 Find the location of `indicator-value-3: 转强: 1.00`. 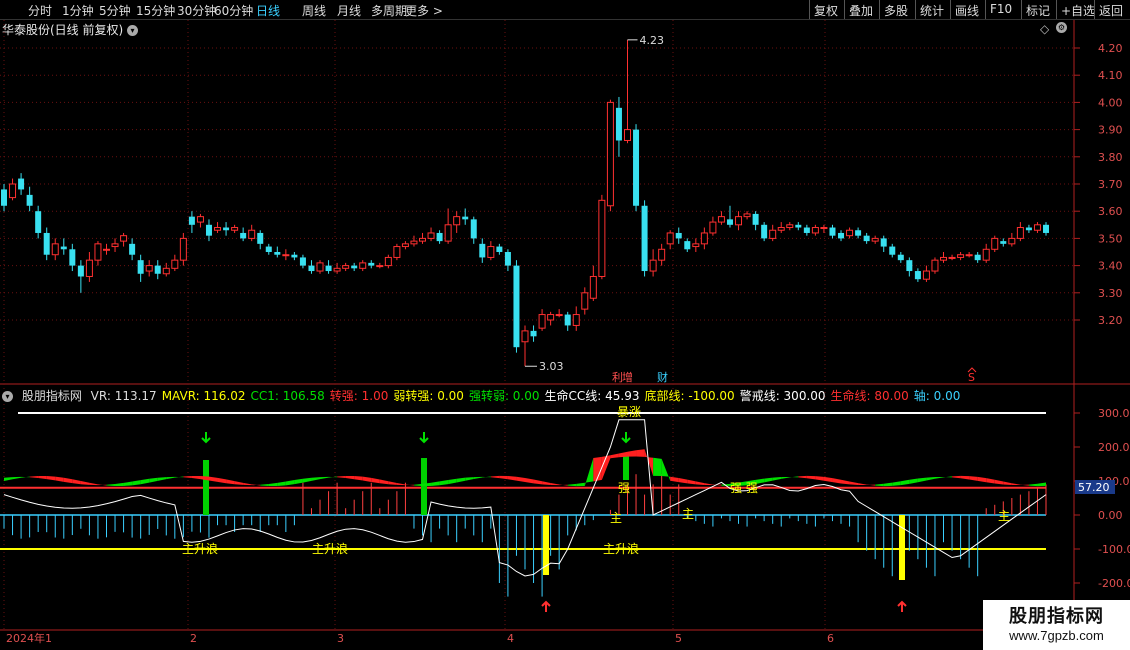

indicator-value-3: 转强: 1.00 is located at coordinates (359, 396).